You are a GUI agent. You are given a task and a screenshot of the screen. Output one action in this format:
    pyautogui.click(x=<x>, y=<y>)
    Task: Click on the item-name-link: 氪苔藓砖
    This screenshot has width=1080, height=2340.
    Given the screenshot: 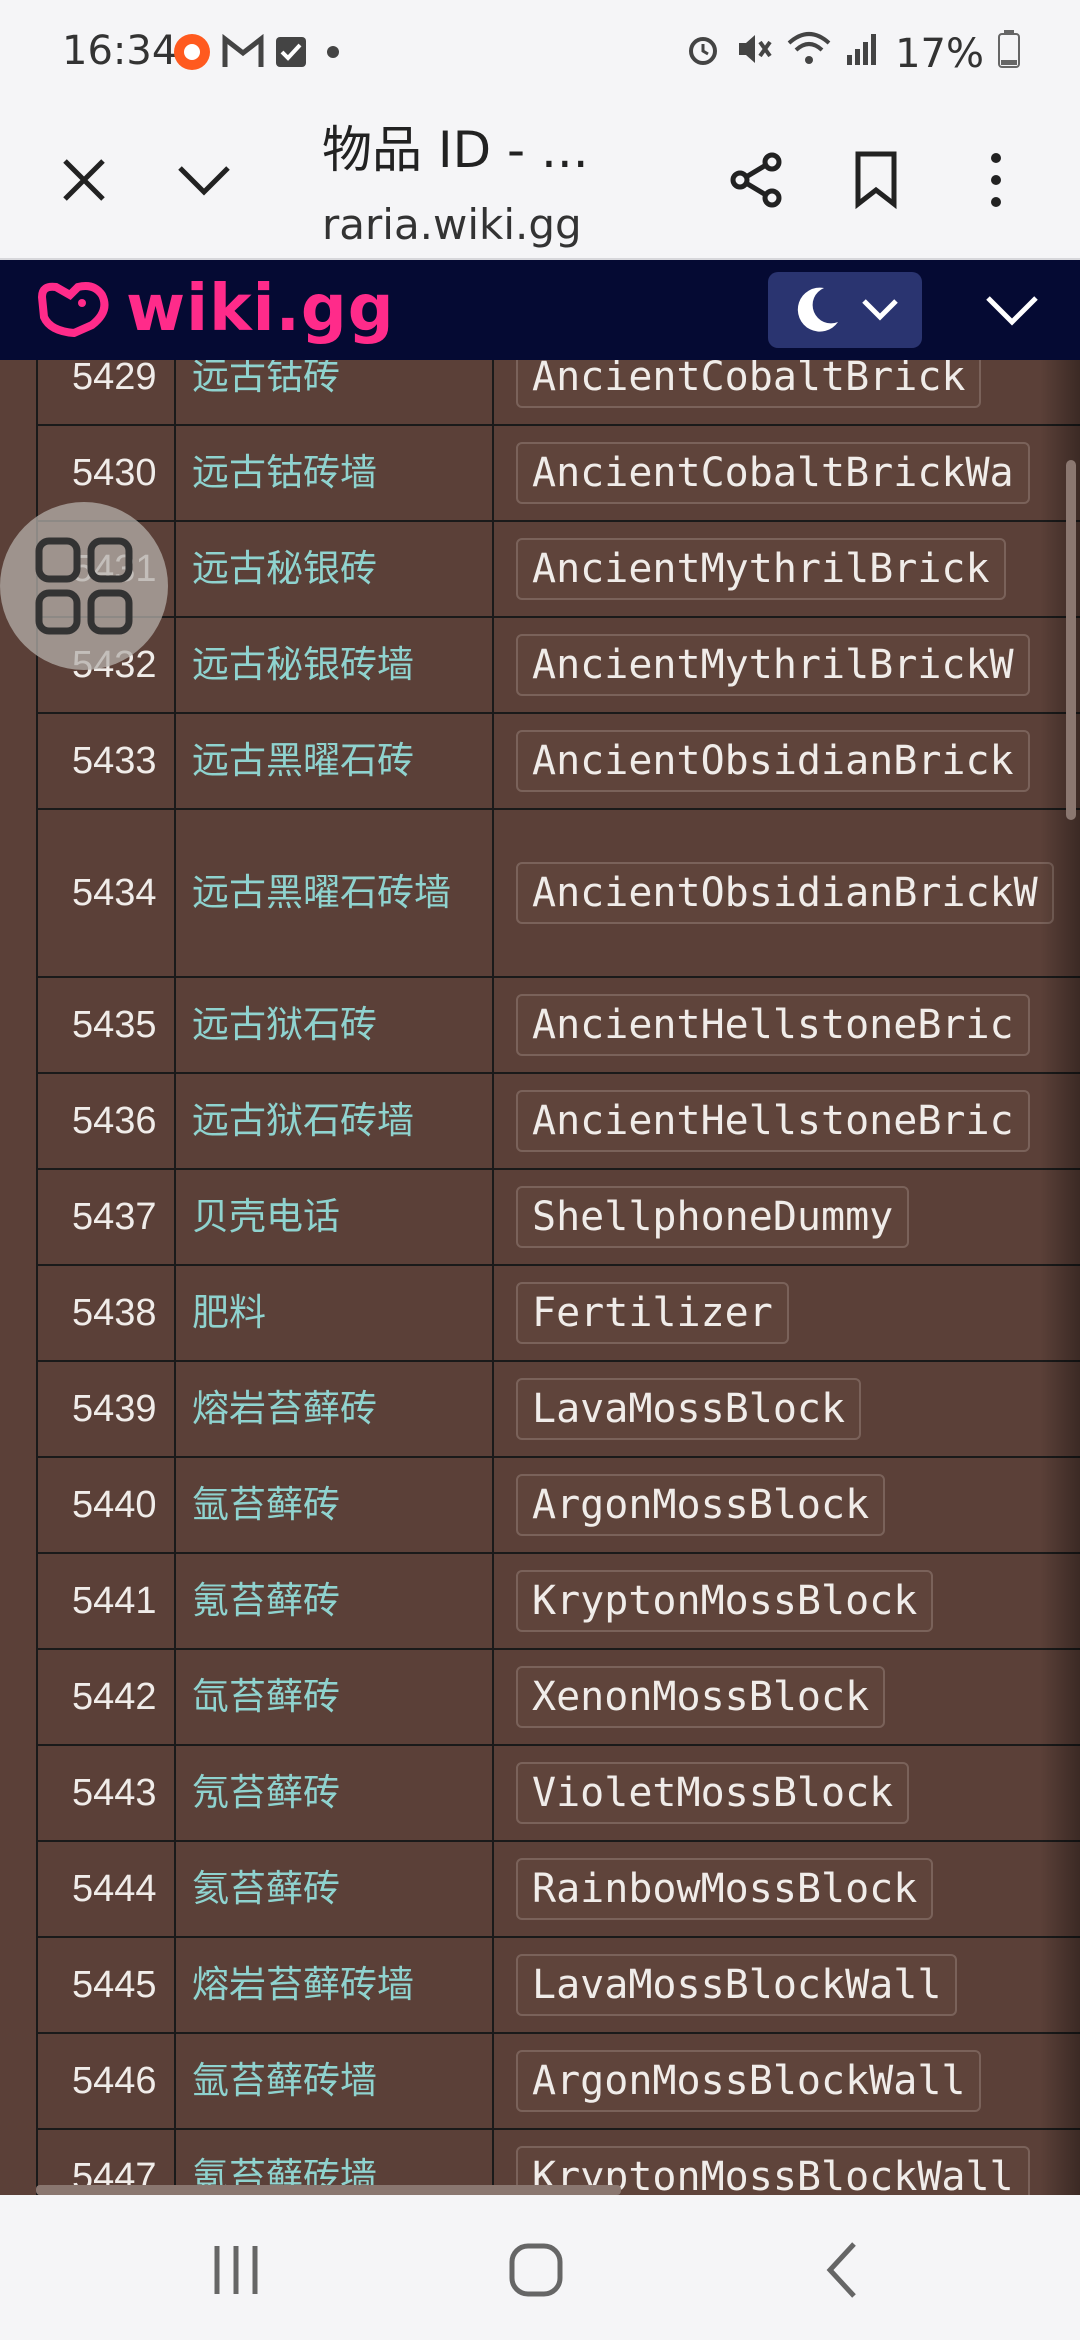 What is the action you would take?
    pyautogui.click(x=335, y=1601)
    